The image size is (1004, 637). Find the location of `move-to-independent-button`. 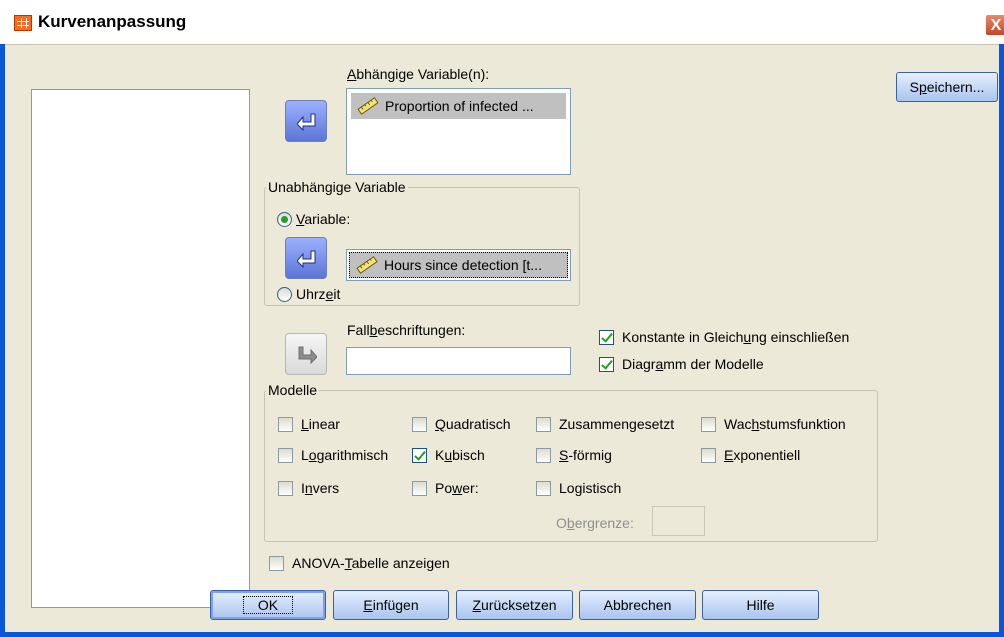

move-to-independent-button is located at coordinates (306, 258).